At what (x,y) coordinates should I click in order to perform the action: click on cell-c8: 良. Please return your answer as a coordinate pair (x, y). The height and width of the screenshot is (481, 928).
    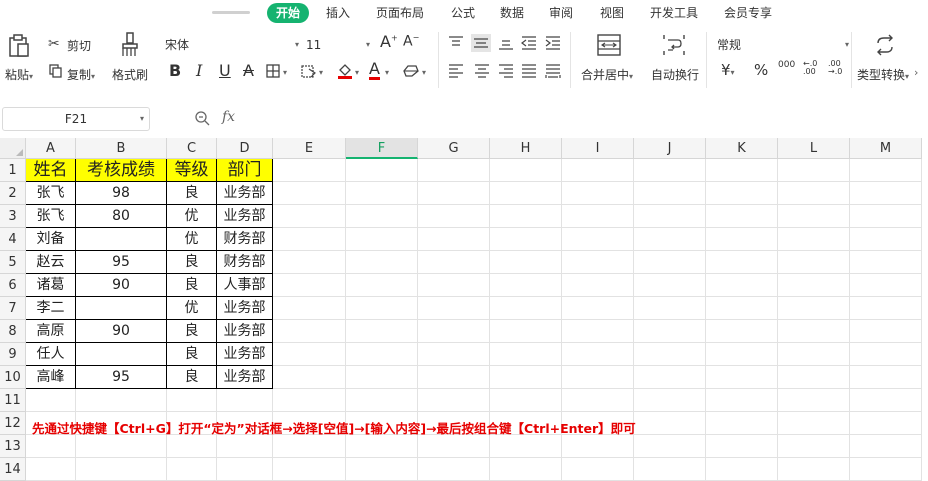
    Looking at the image, I should click on (192, 331).